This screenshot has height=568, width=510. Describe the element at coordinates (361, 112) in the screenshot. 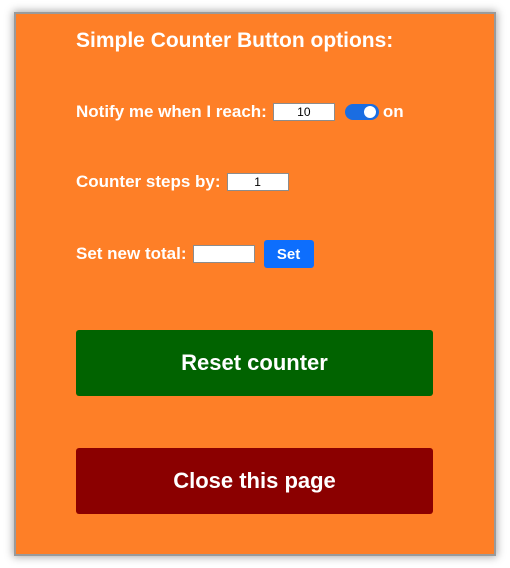

I see `notify-toggle-switch` at that location.